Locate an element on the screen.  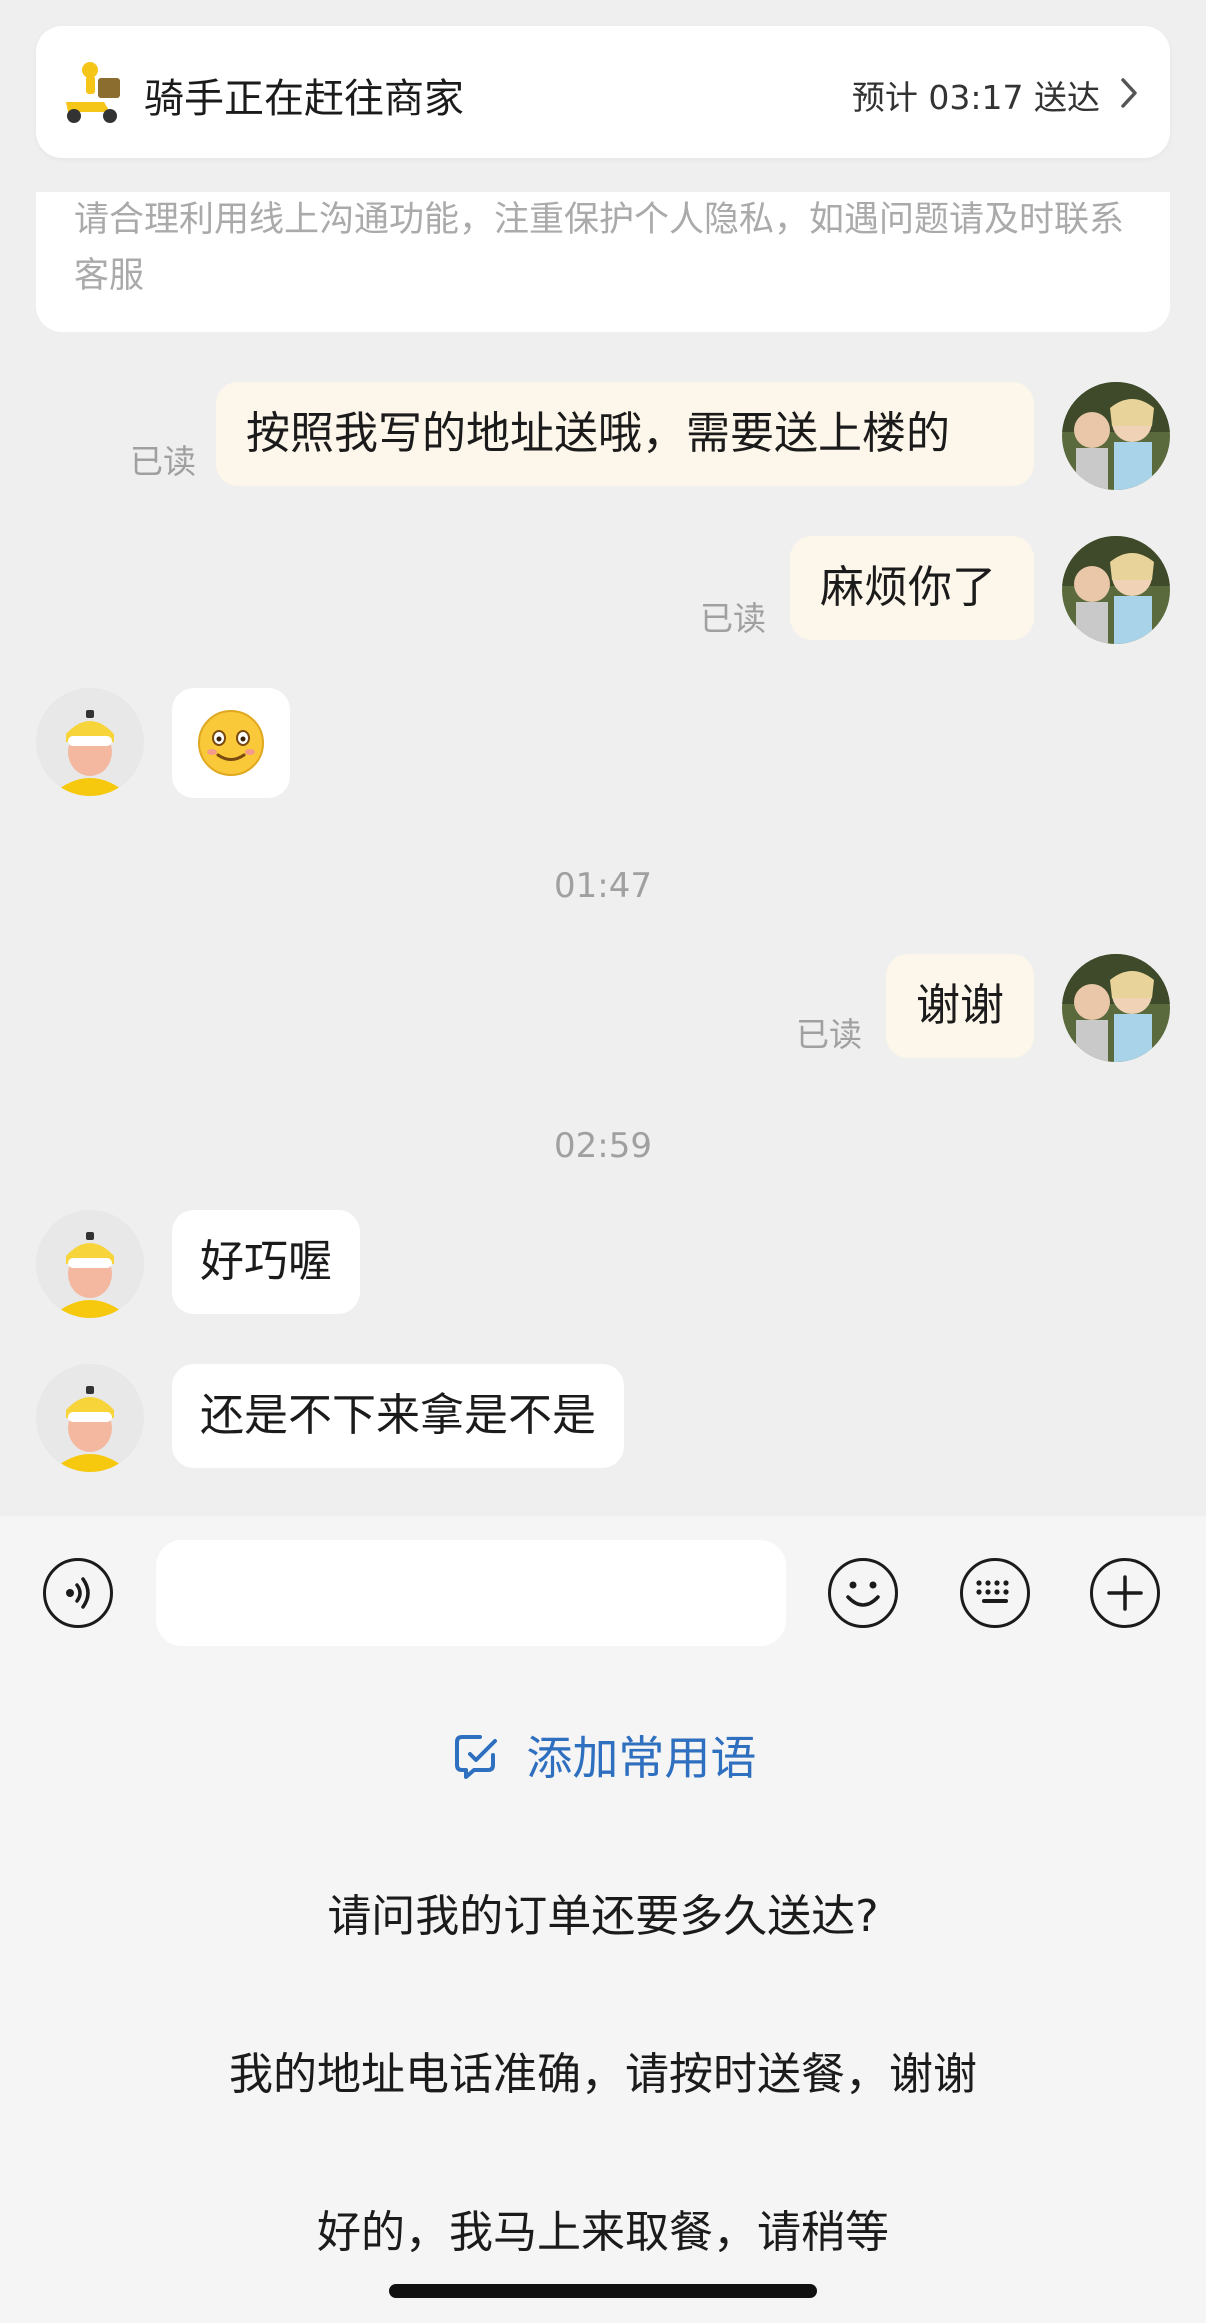
privacy-notice-card: 请合理利用线上沟通功能，注重保护个人隐私，如遇问题请及时联系客服 is located at coordinates (603, 262).